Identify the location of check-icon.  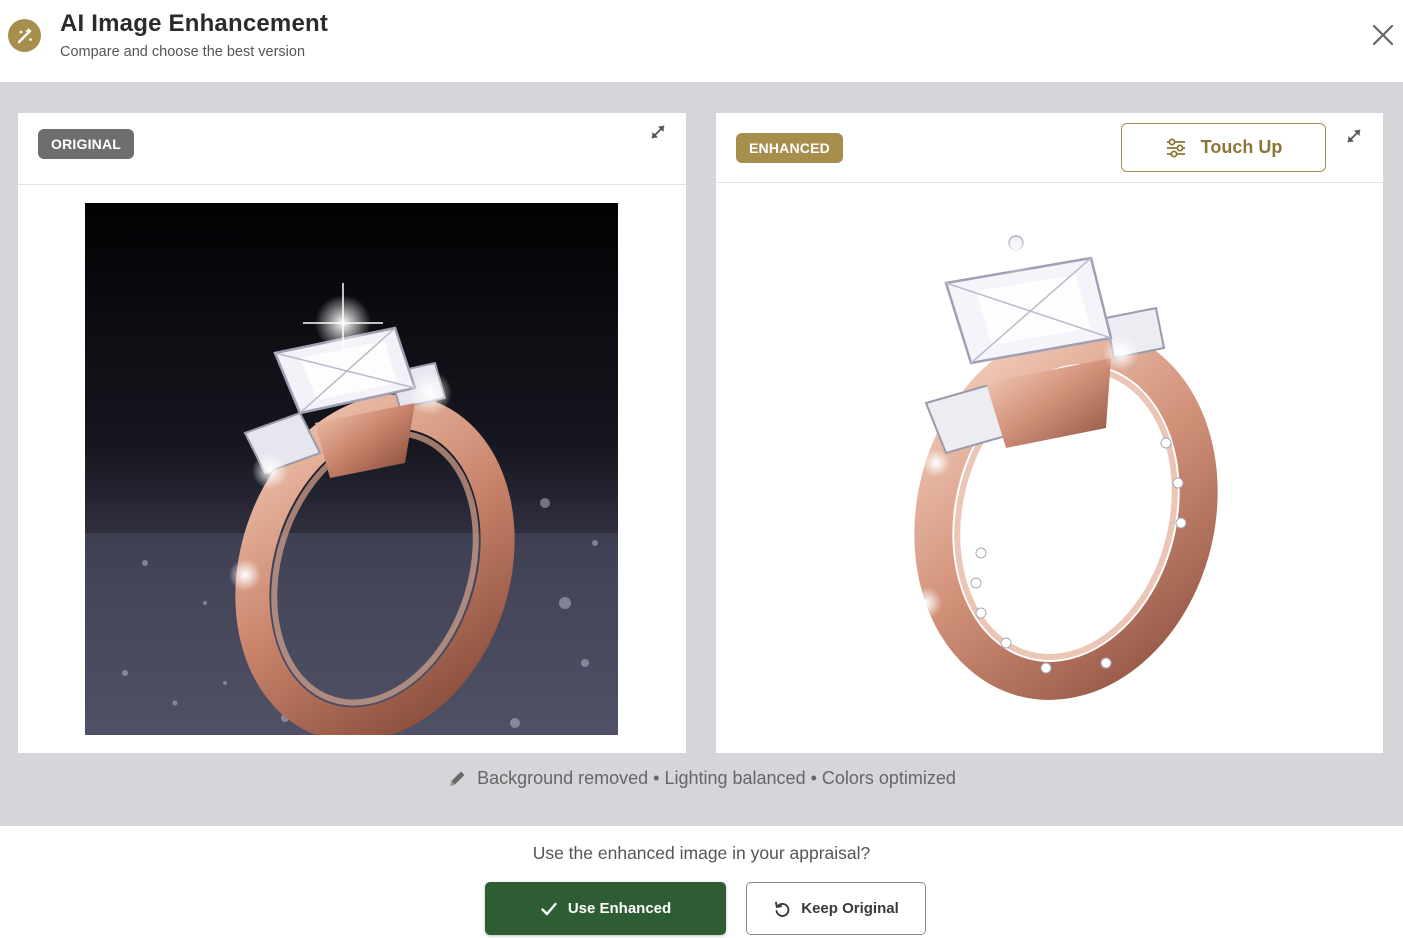
(549, 908).